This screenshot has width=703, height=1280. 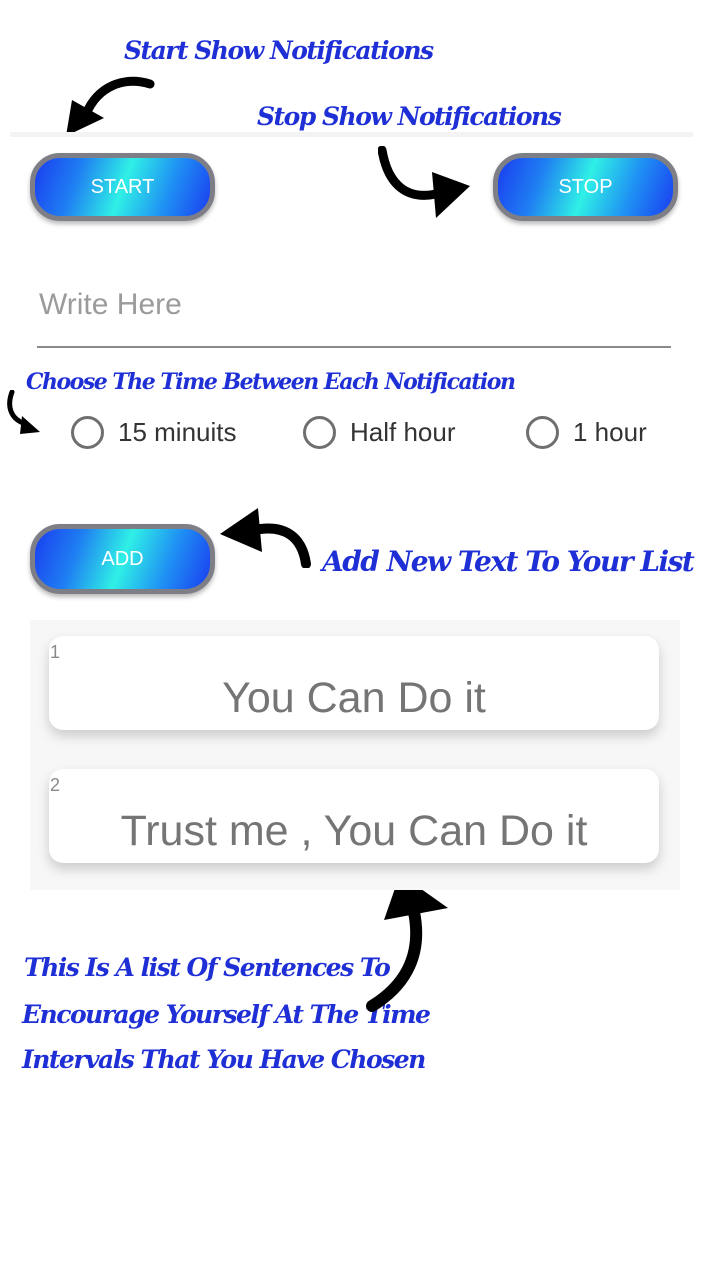 I want to click on start-annotation: Start Show Notifications, so click(x=279, y=50).